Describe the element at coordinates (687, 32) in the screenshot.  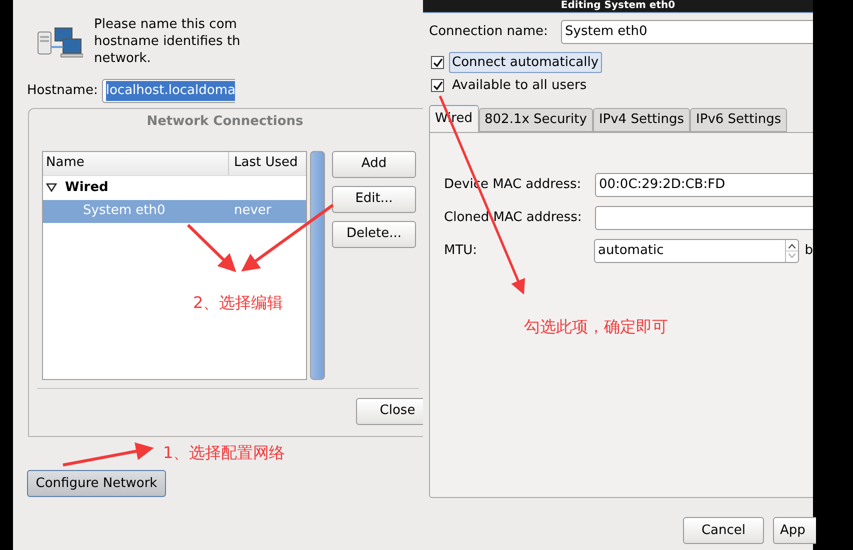
I see `connection-name-field: System eth0` at that location.